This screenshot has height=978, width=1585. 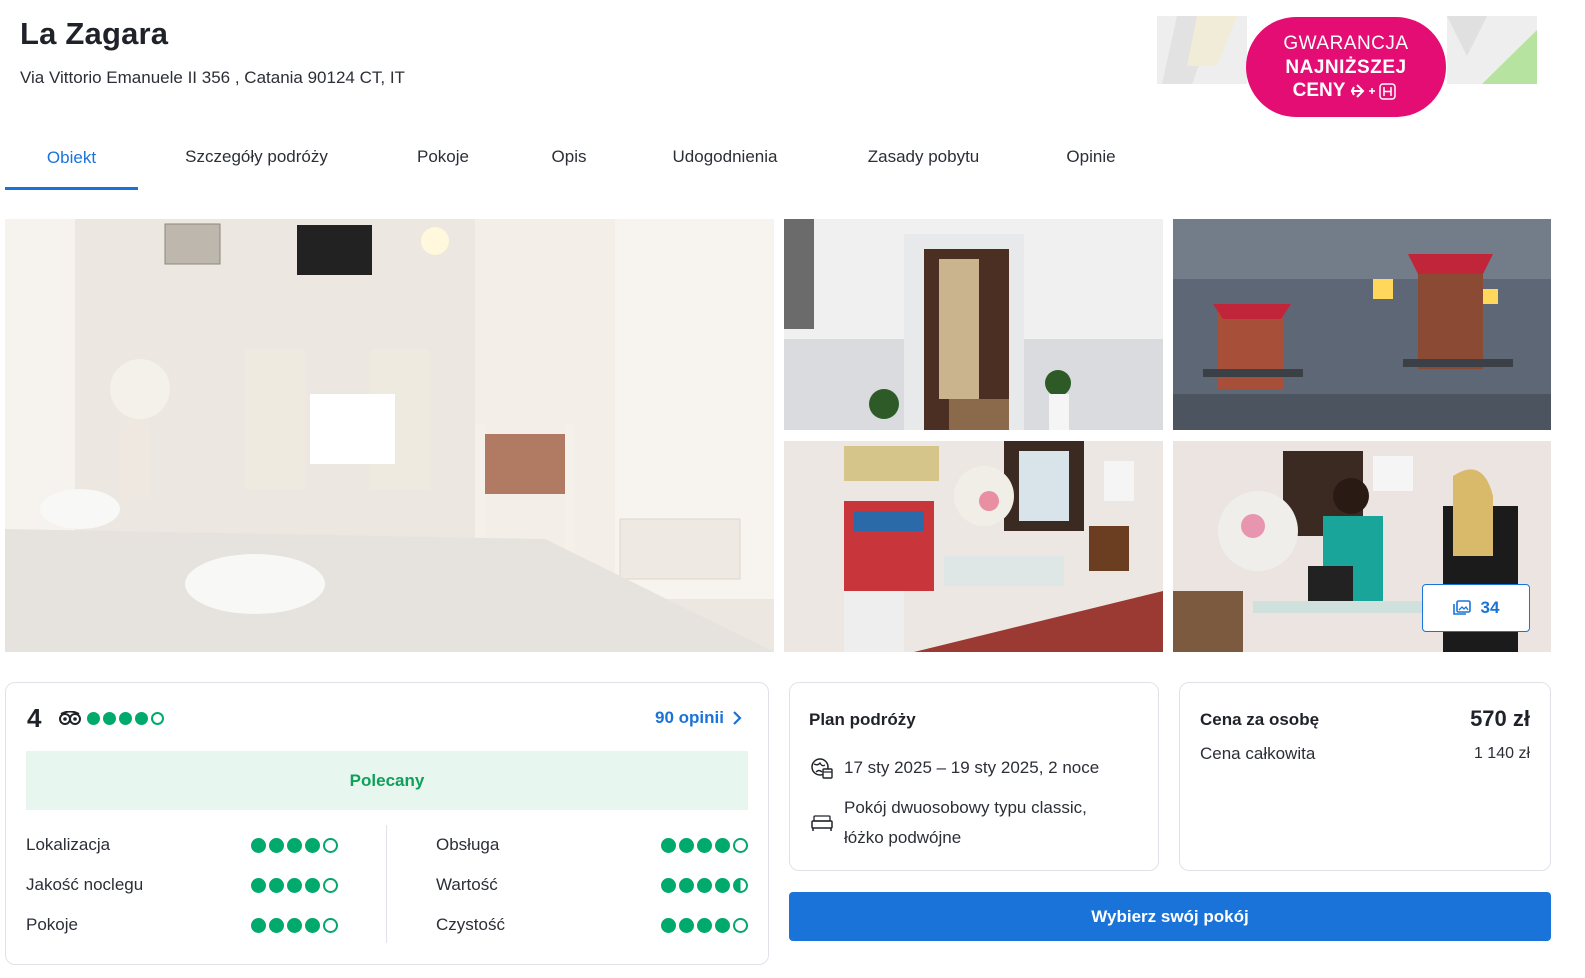 I want to click on room-type-line-1: Pokój dwuosobowy typu classic,, so click(x=965, y=807).